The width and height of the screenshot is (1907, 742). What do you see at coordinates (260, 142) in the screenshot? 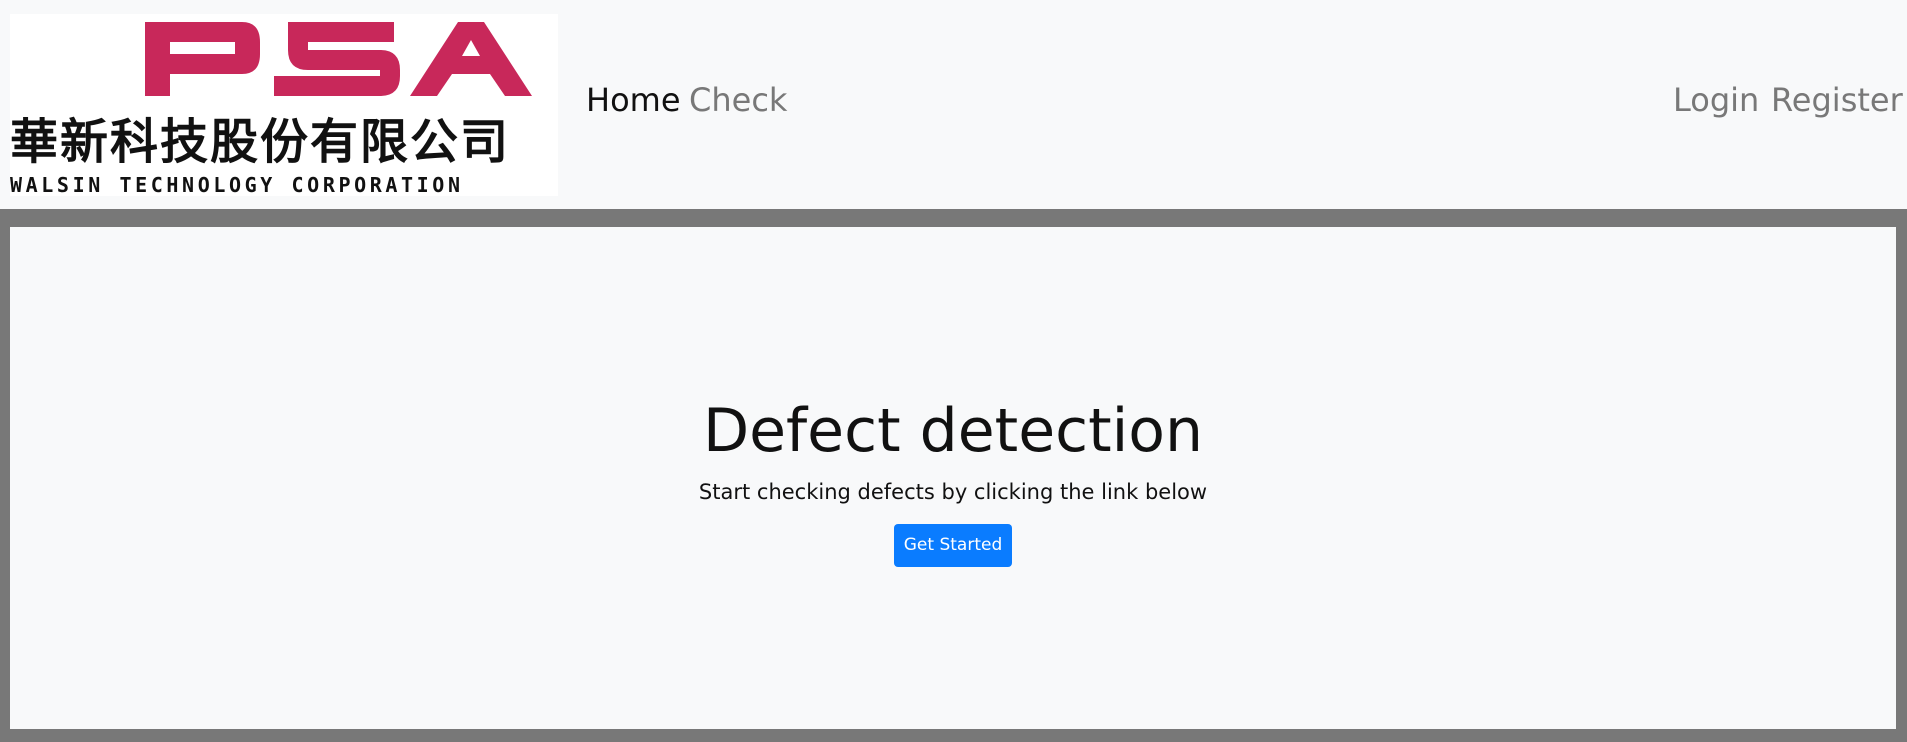
I see `company-name-chinese: 華新科技股份有限公司` at bounding box center [260, 142].